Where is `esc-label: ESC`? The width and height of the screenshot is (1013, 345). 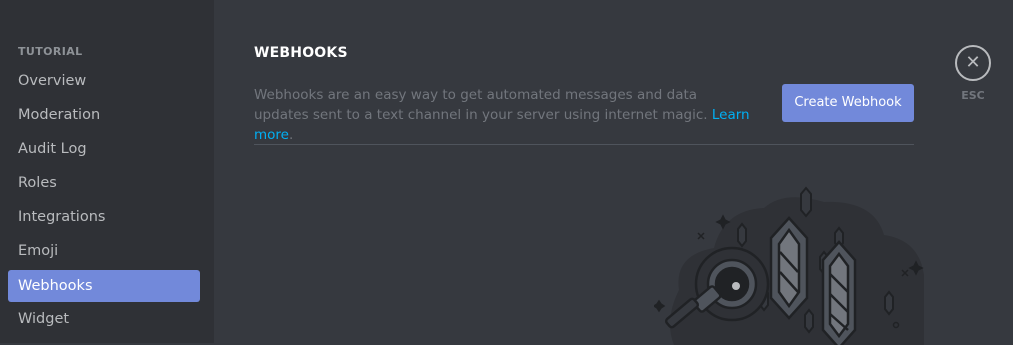
esc-label: ESC is located at coordinates (973, 95).